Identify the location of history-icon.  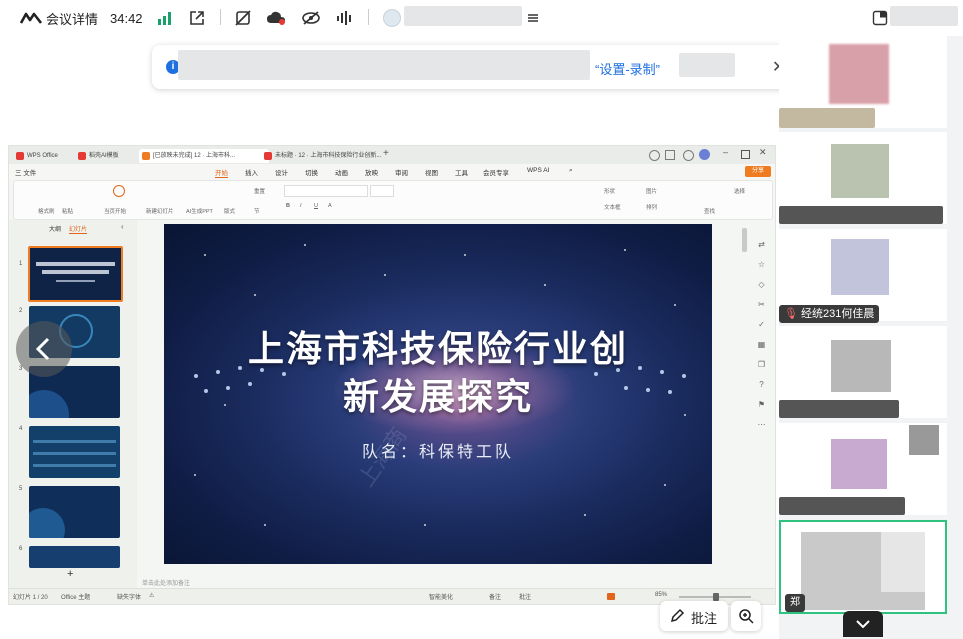
(654, 155).